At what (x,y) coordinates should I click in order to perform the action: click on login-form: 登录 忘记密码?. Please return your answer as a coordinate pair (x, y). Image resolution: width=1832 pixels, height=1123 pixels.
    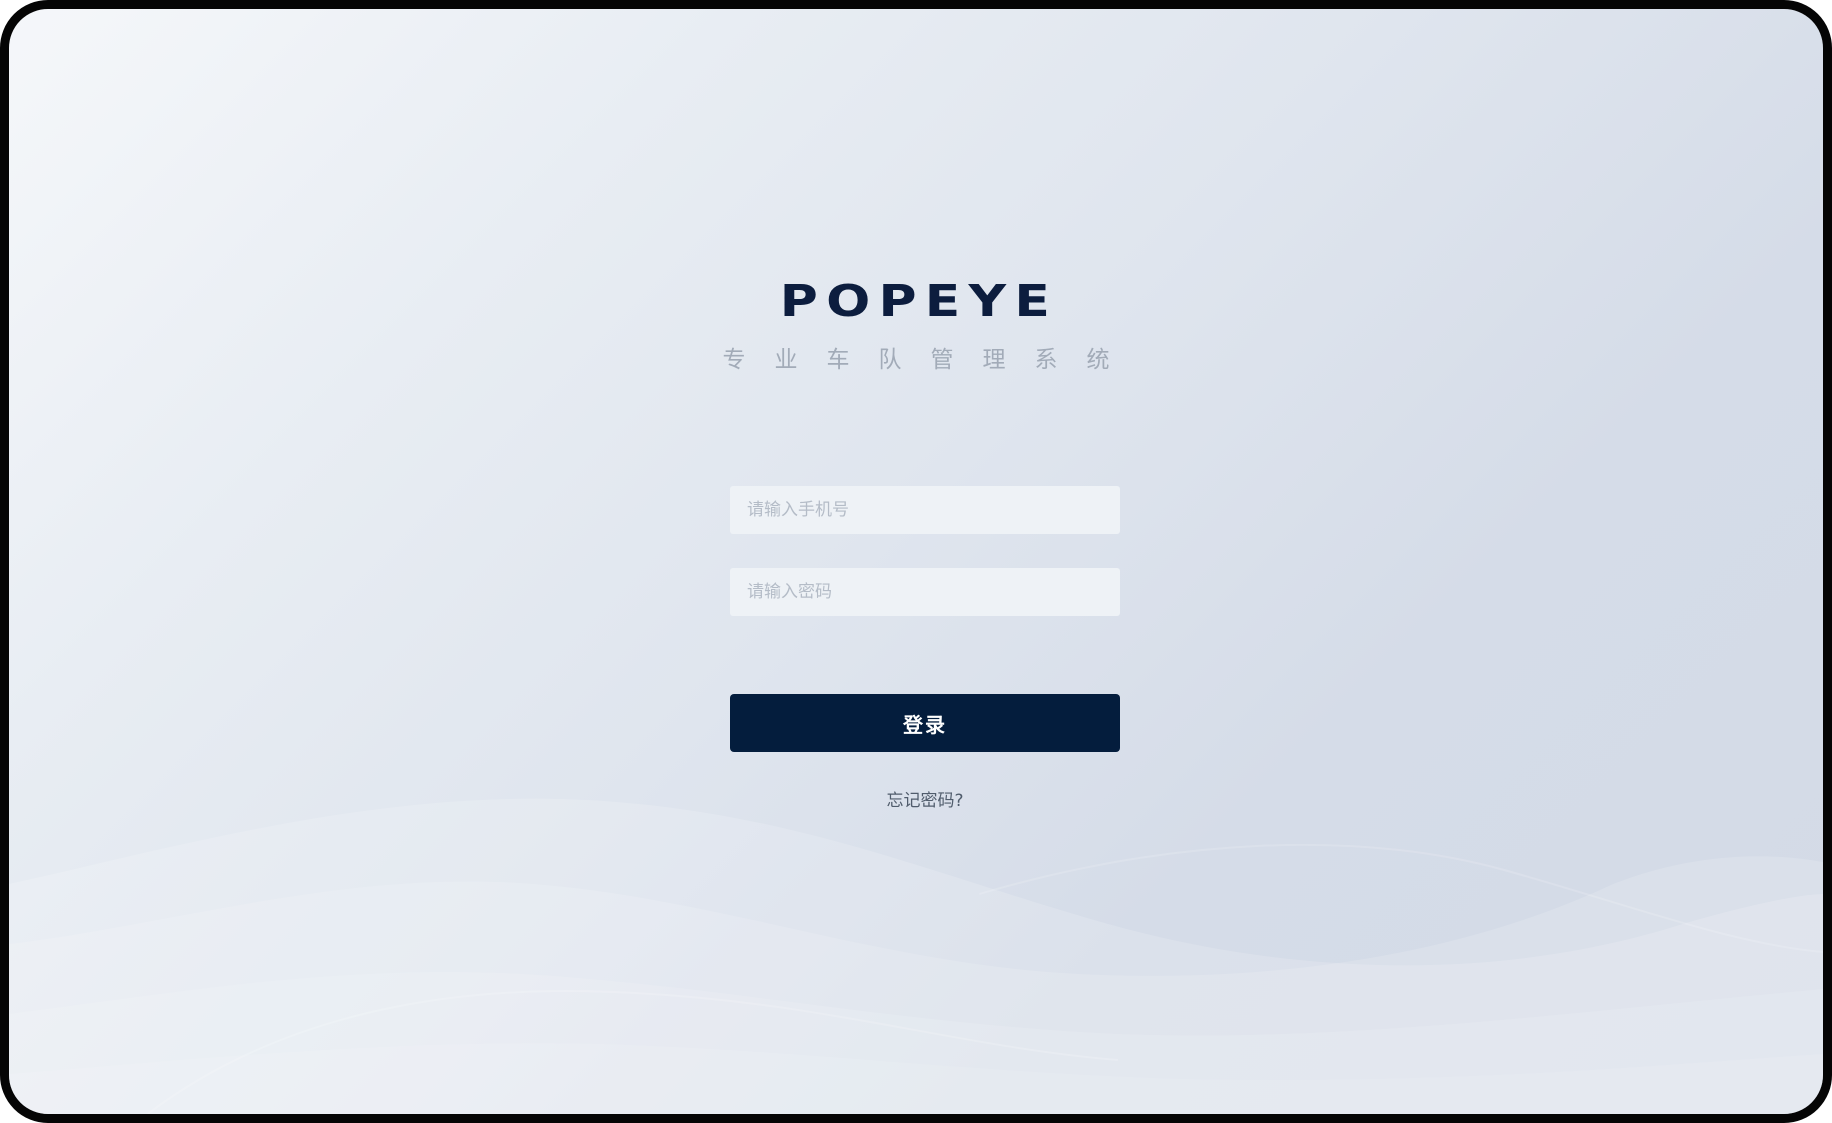
    Looking at the image, I should click on (925, 648).